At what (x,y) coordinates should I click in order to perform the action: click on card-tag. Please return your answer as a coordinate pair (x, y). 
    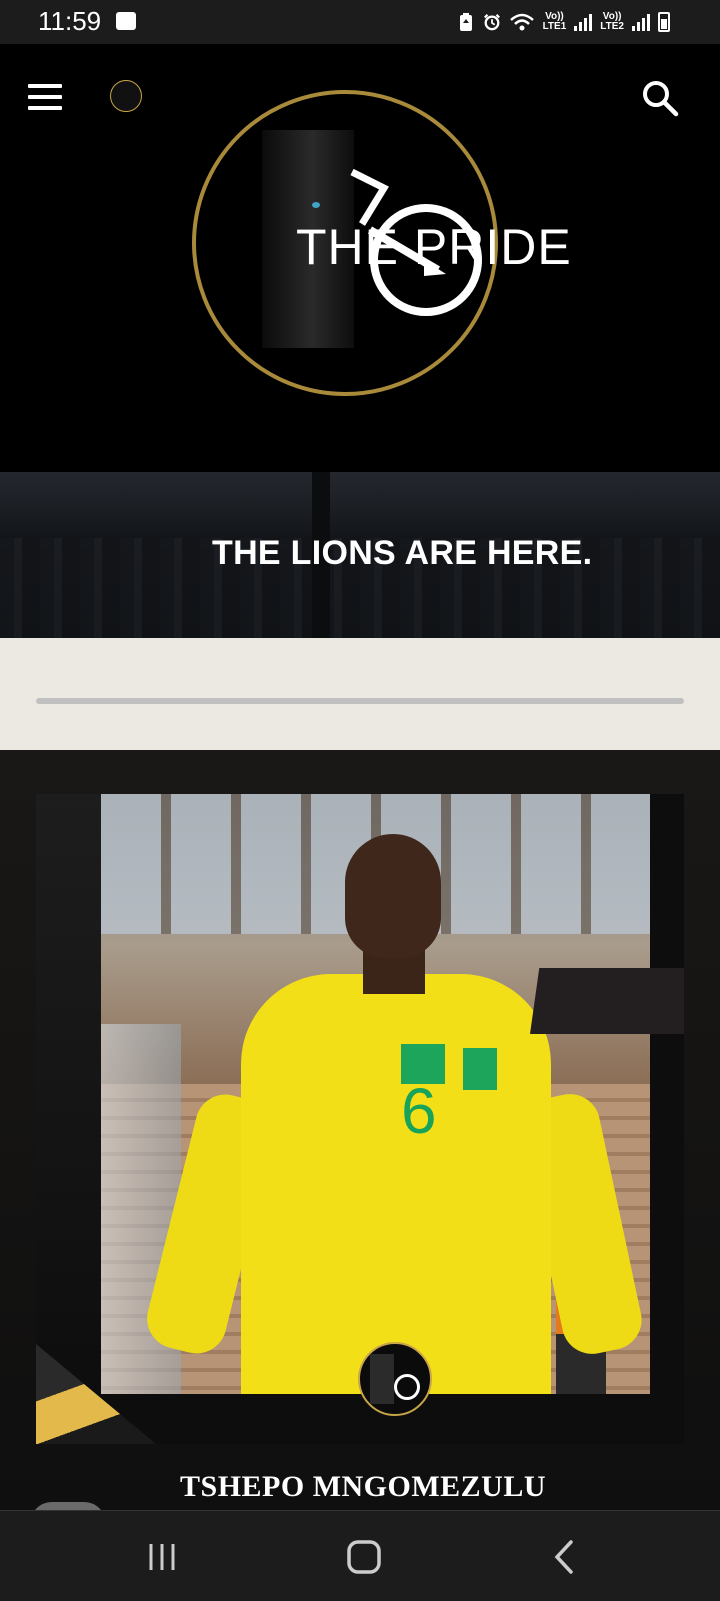
    Looking at the image, I should click on (607, 1001).